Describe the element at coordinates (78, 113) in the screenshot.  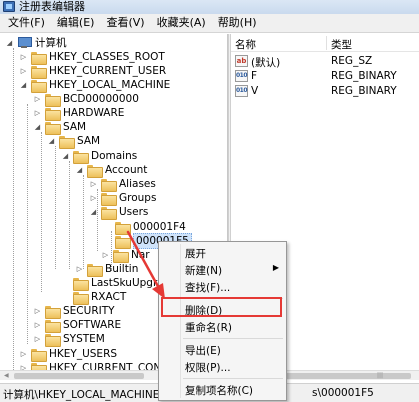
I see `tree-item-hardware: ▷ HARDWARE` at that location.